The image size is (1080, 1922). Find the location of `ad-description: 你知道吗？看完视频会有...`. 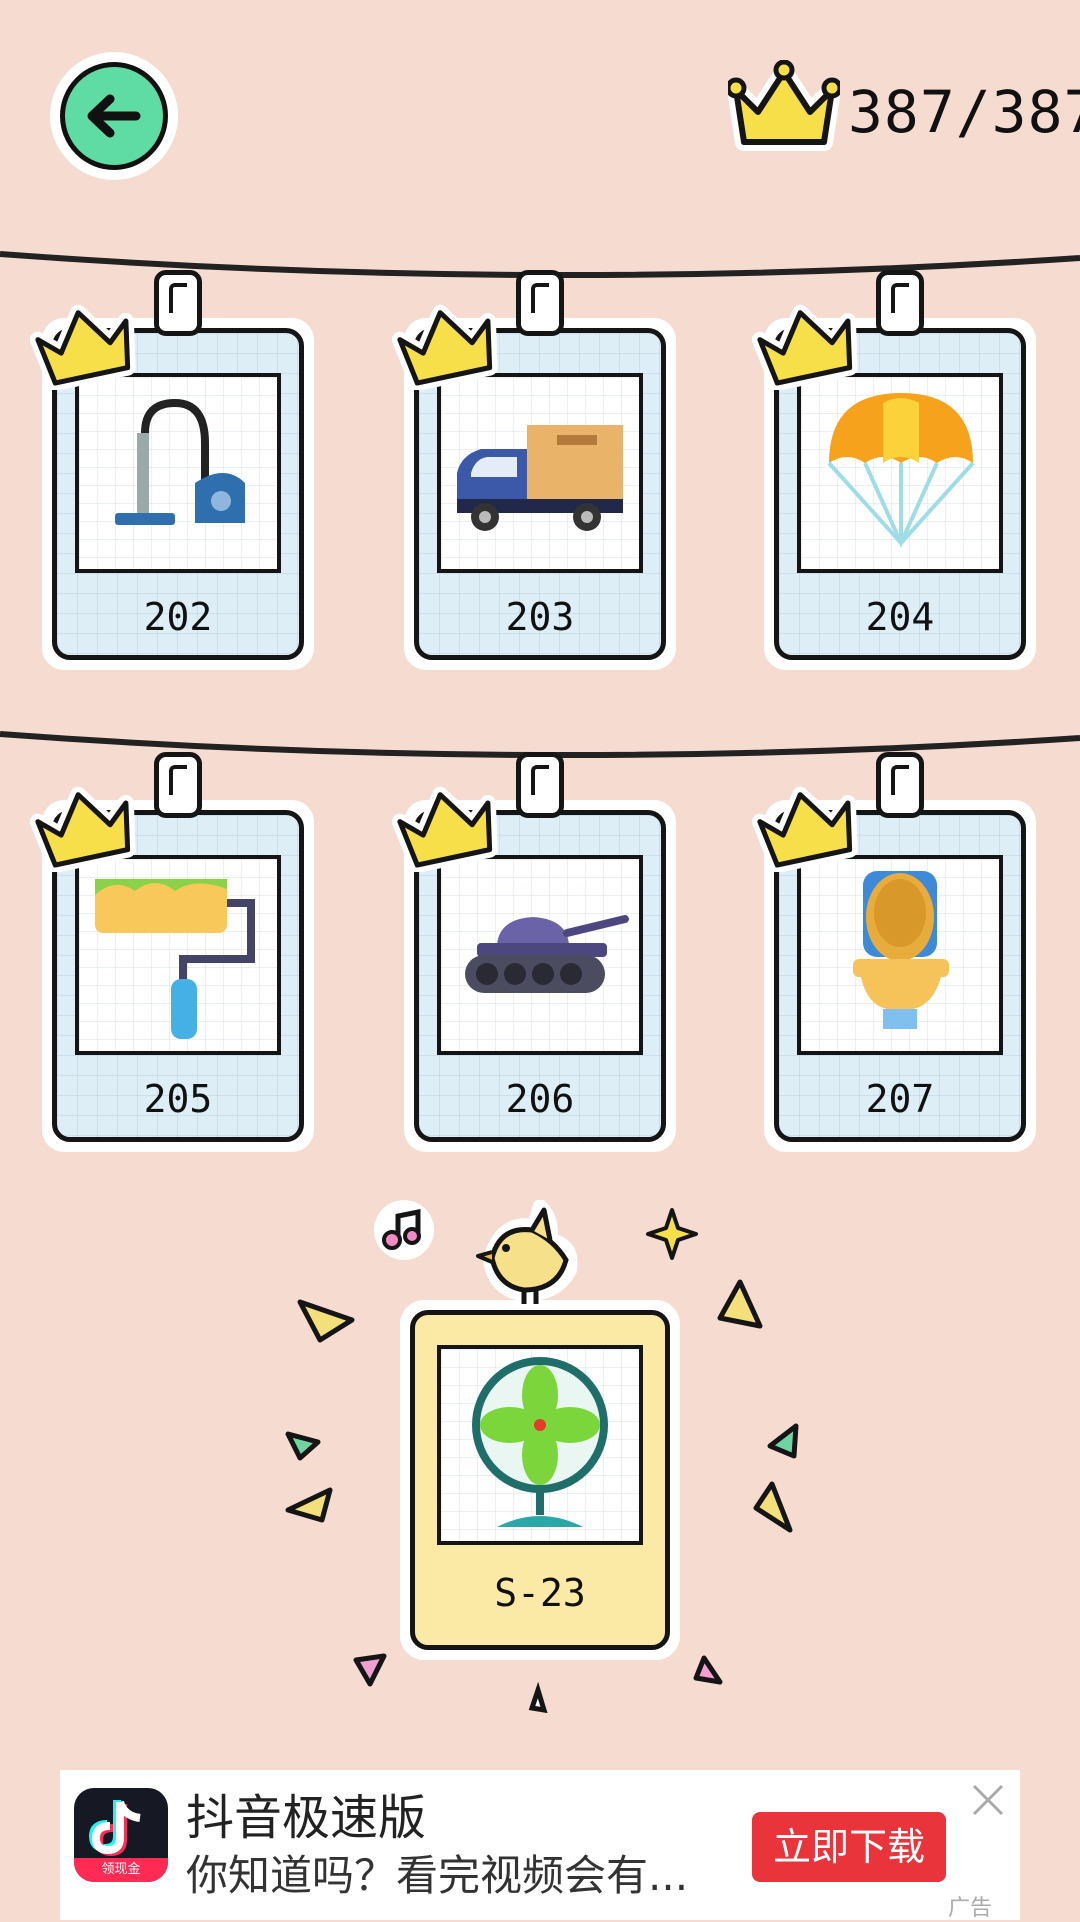

ad-description: 你知道吗？看完视频会有... is located at coordinates (437, 1875).